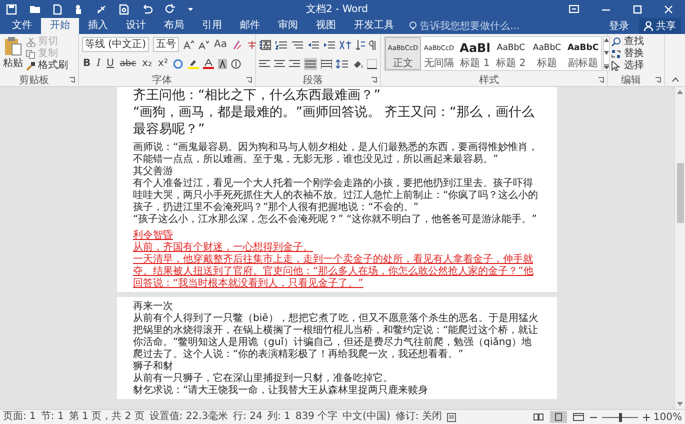 The image size is (685, 424). What do you see at coordinates (326, 26) in the screenshot?
I see `ribbon-tab: 视图` at bounding box center [326, 26].